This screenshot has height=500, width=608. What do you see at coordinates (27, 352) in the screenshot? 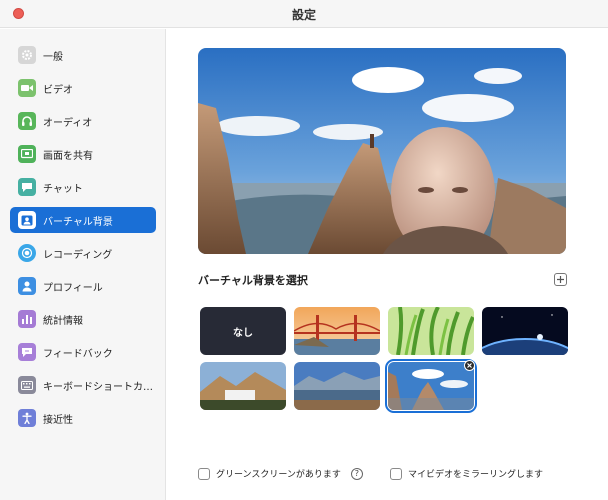
I see `feedback-icon` at bounding box center [27, 352].